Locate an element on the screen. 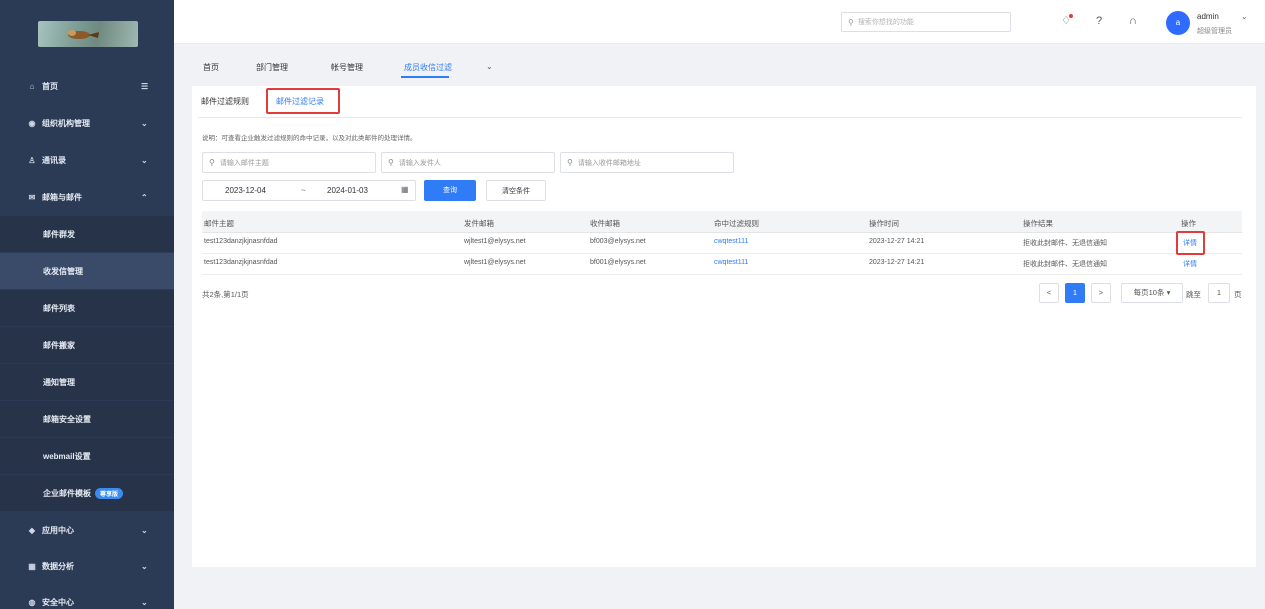  sidebar-subitem-mail-migration: 邮件搬家 is located at coordinates (87, 345).